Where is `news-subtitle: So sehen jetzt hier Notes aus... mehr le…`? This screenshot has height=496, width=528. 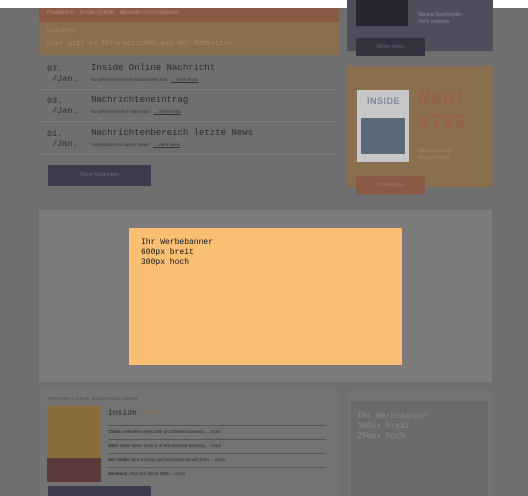
news-subtitle: So sehen jetzt hier Notes aus... mehr le… is located at coordinates (136, 111).